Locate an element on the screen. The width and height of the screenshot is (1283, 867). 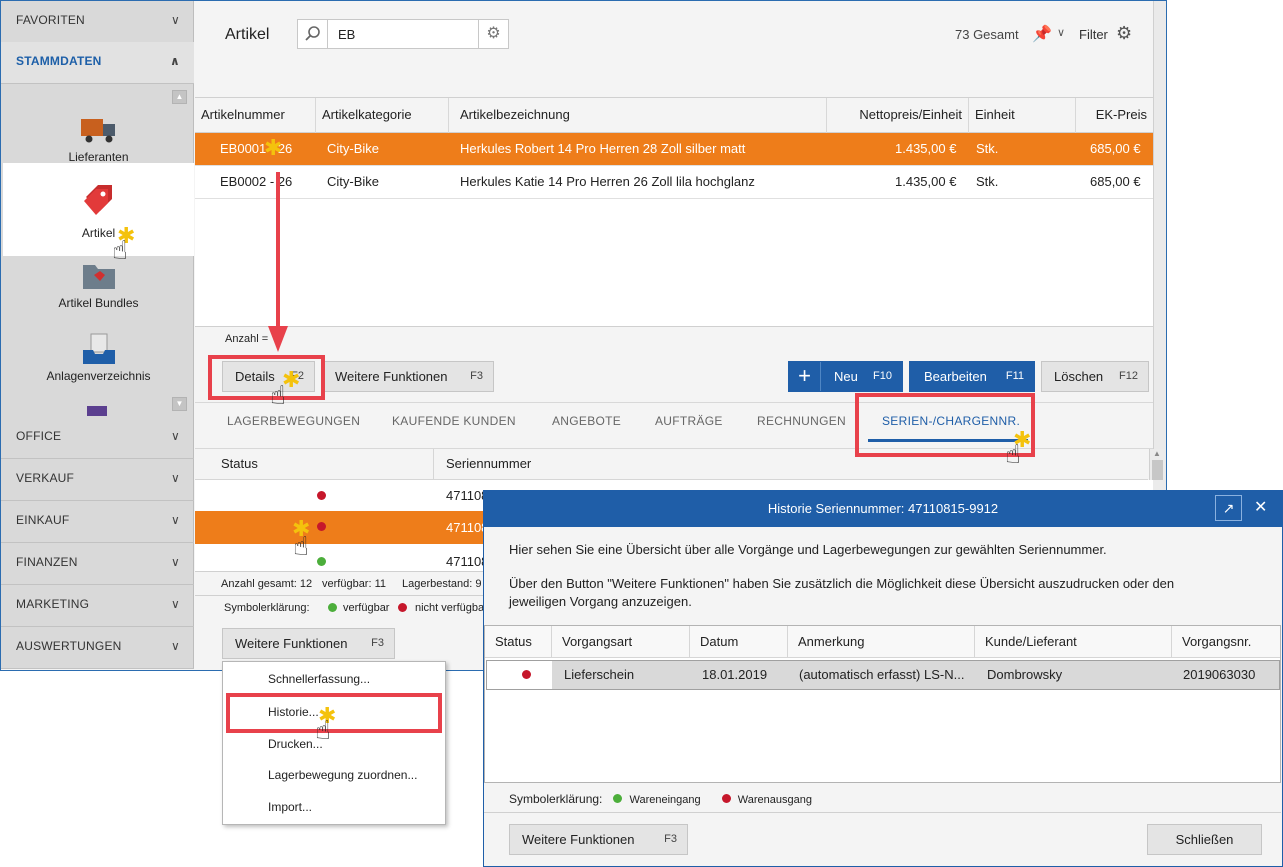
sidebar-section-office: OFFICE ∨ is located at coordinates (97, 438).